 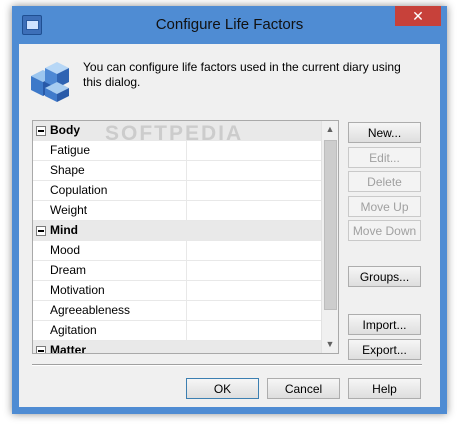 I want to click on cancel-button: Cancel, so click(x=303, y=388).